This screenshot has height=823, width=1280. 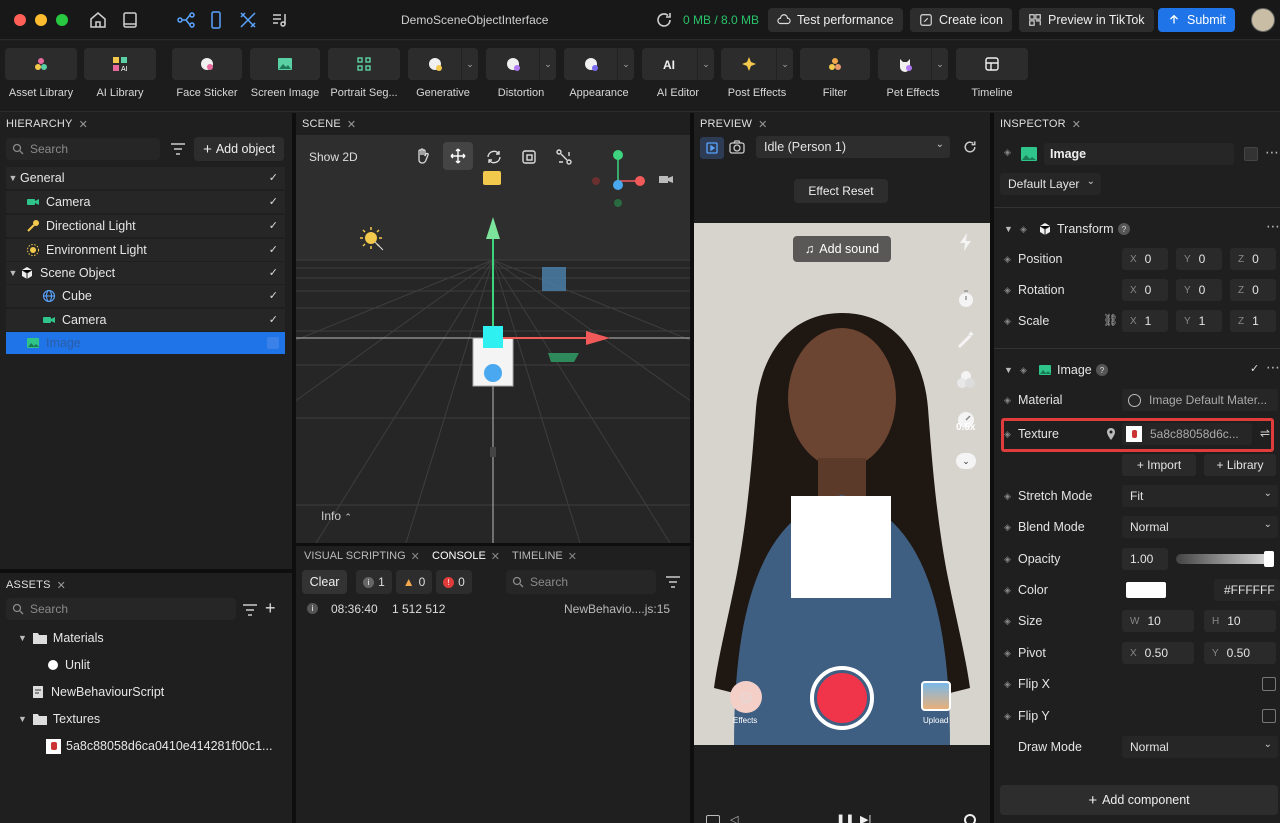 What do you see at coordinates (493, 124) in the screenshot?
I see `scene-tab: SCENE ✕` at bounding box center [493, 124].